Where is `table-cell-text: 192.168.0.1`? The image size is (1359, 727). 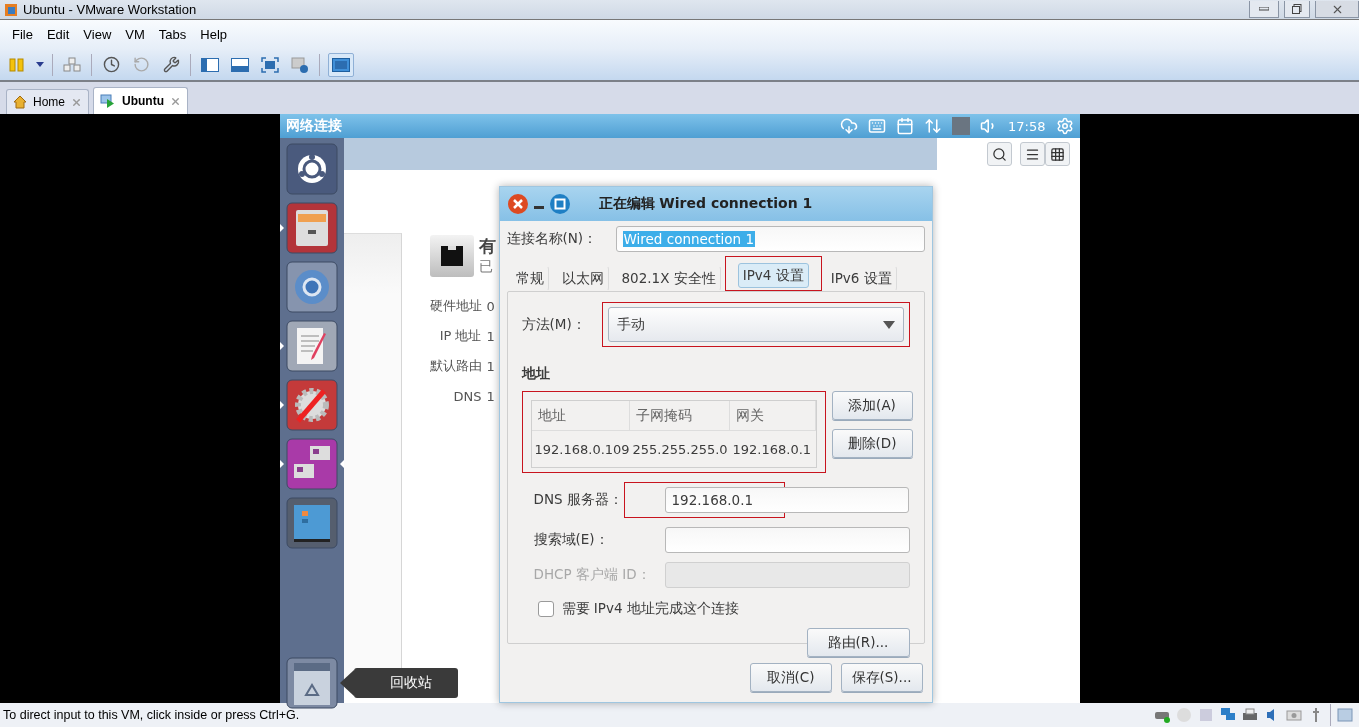
table-cell-text: 192.168.0.1 is located at coordinates (772, 449).